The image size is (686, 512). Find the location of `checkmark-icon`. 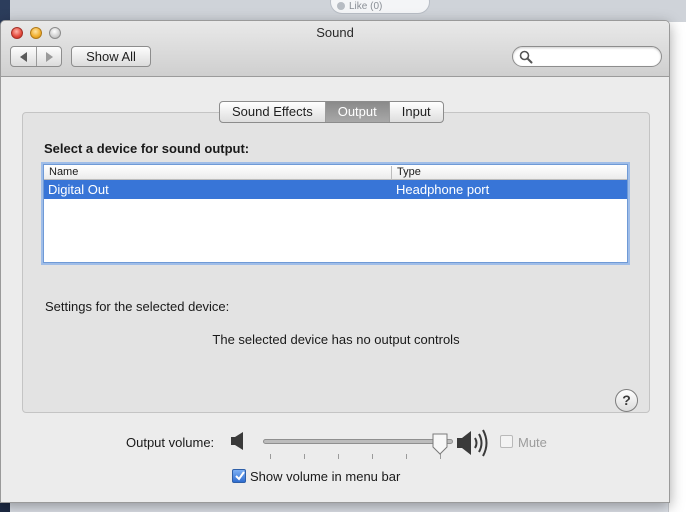

checkmark-icon is located at coordinates (240, 476).